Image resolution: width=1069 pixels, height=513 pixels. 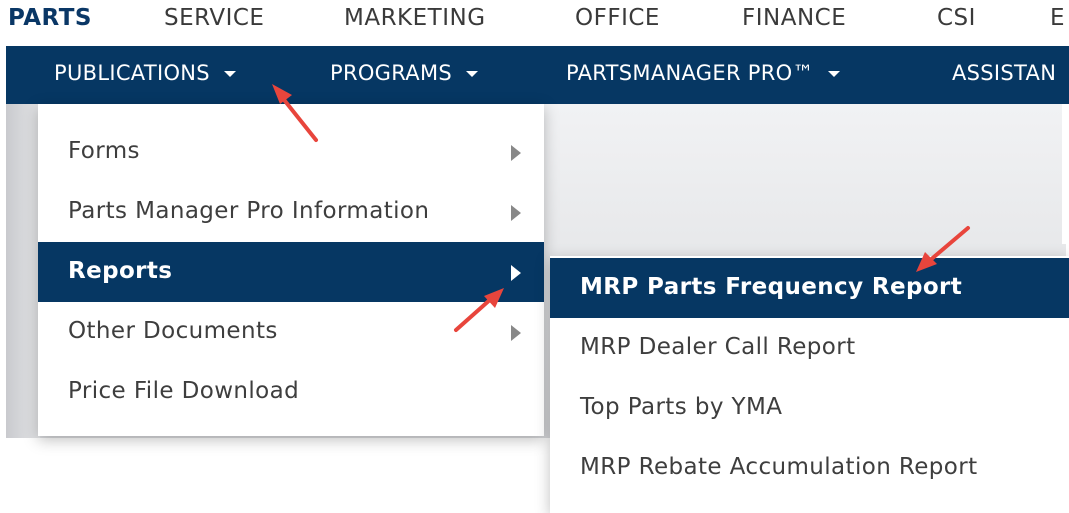 What do you see at coordinates (681, 407) in the screenshot?
I see `submenu-item-label: Top Parts by YMA` at bounding box center [681, 407].